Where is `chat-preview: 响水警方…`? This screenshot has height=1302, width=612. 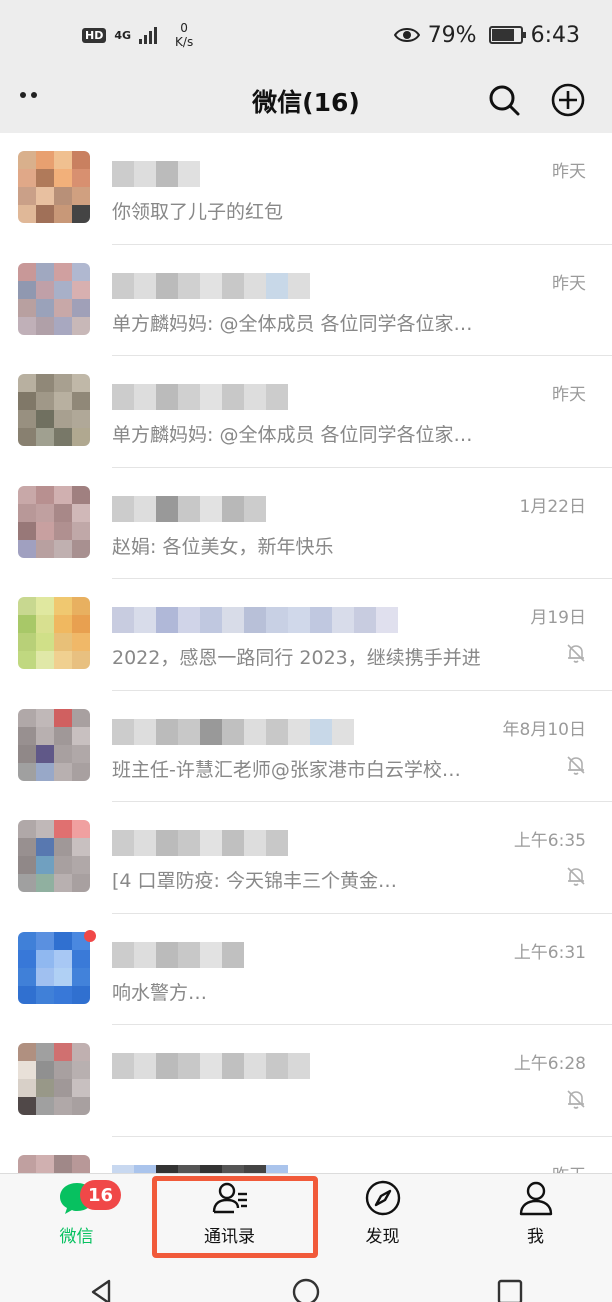
chat-preview: 响水警方… is located at coordinates (160, 992).